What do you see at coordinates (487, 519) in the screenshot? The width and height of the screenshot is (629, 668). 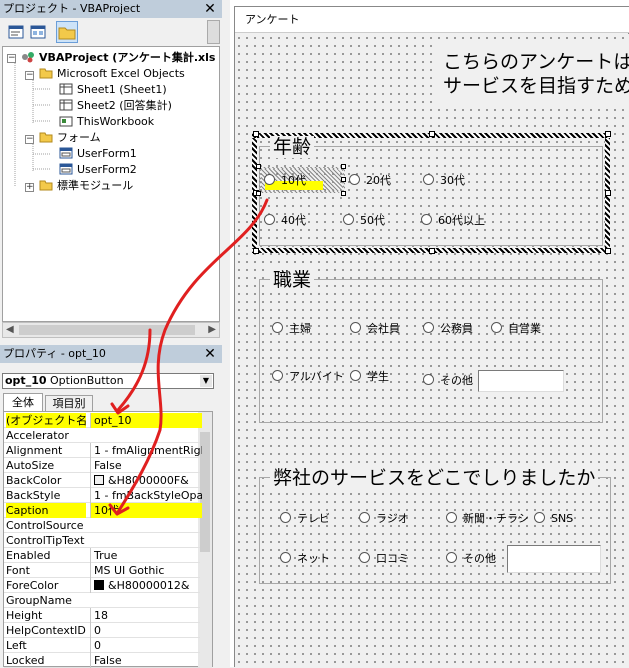 I see `option-source-newspaper: 新聞・チラシ` at bounding box center [487, 519].